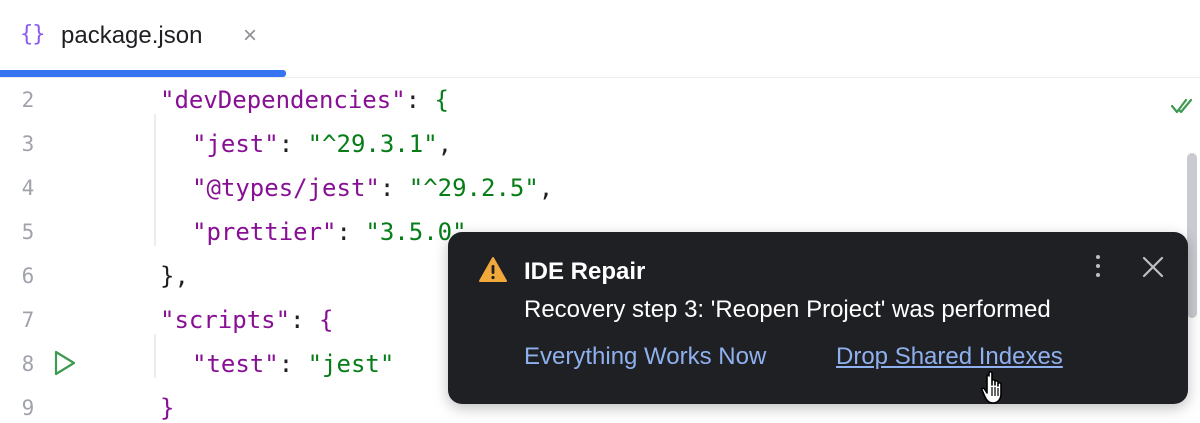 The height and width of the screenshot is (423, 1200). I want to click on line-number-gutter: 2 3 4 5 6 7 8 9, so click(62, 249).